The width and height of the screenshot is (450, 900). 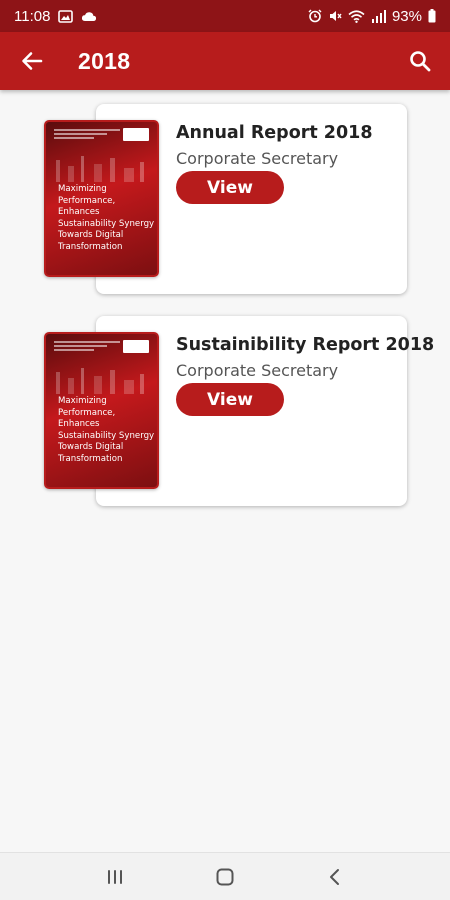 I want to click on report-title: Sustainibility Report 2018, so click(x=305, y=345).